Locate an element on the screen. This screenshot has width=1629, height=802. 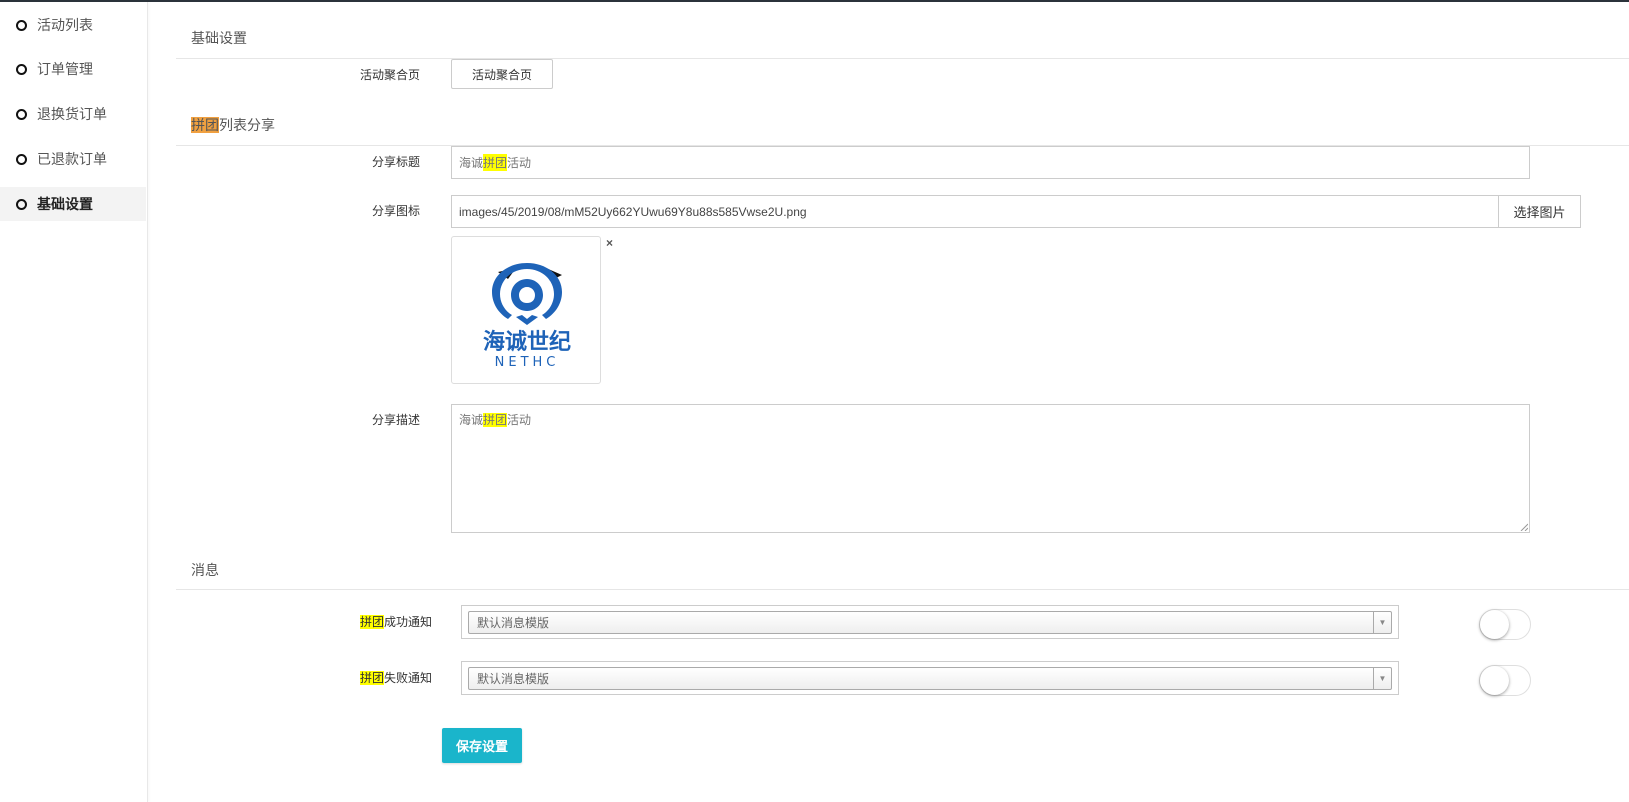
section-title-basic: 基础设置 is located at coordinates (219, 38).